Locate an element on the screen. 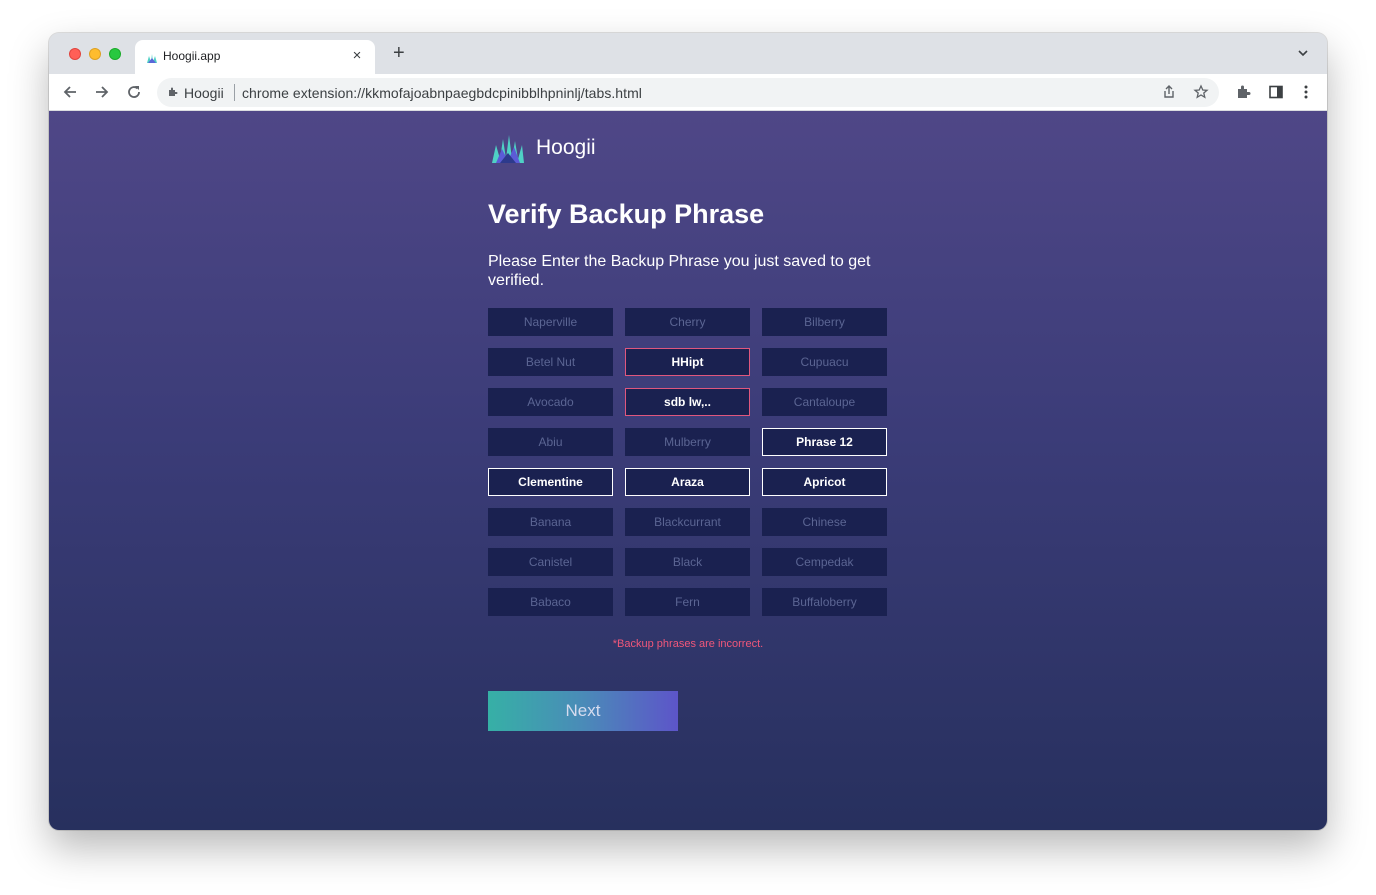 Image resolution: width=1376 pixels, height=895 pixels. phrase-word-chip: Cupuacu is located at coordinates (824, 362).